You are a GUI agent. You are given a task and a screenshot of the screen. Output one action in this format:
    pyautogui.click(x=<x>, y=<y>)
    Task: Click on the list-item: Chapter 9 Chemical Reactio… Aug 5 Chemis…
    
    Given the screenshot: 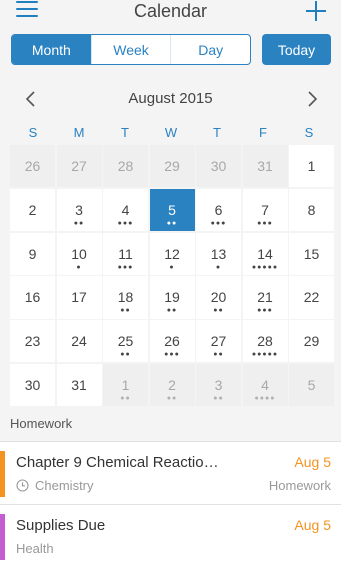 What is the action you would take?
    pyautogui.click(x=170, y=472)
    